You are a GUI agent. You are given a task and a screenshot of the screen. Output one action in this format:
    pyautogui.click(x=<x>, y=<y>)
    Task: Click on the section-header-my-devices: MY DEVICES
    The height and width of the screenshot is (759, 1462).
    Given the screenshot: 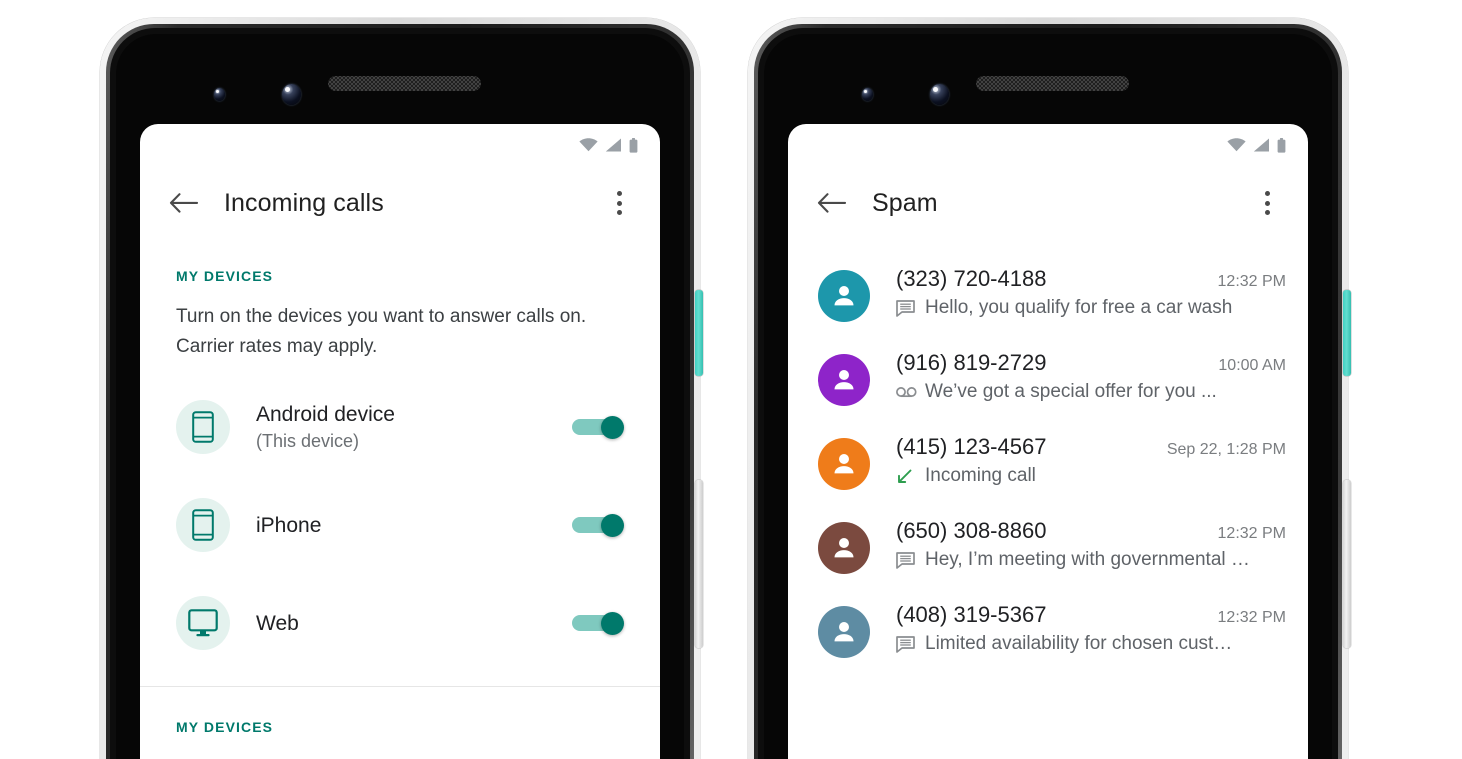 What is the action you would take?
    pyautogui.click(x=225, y=276)
    